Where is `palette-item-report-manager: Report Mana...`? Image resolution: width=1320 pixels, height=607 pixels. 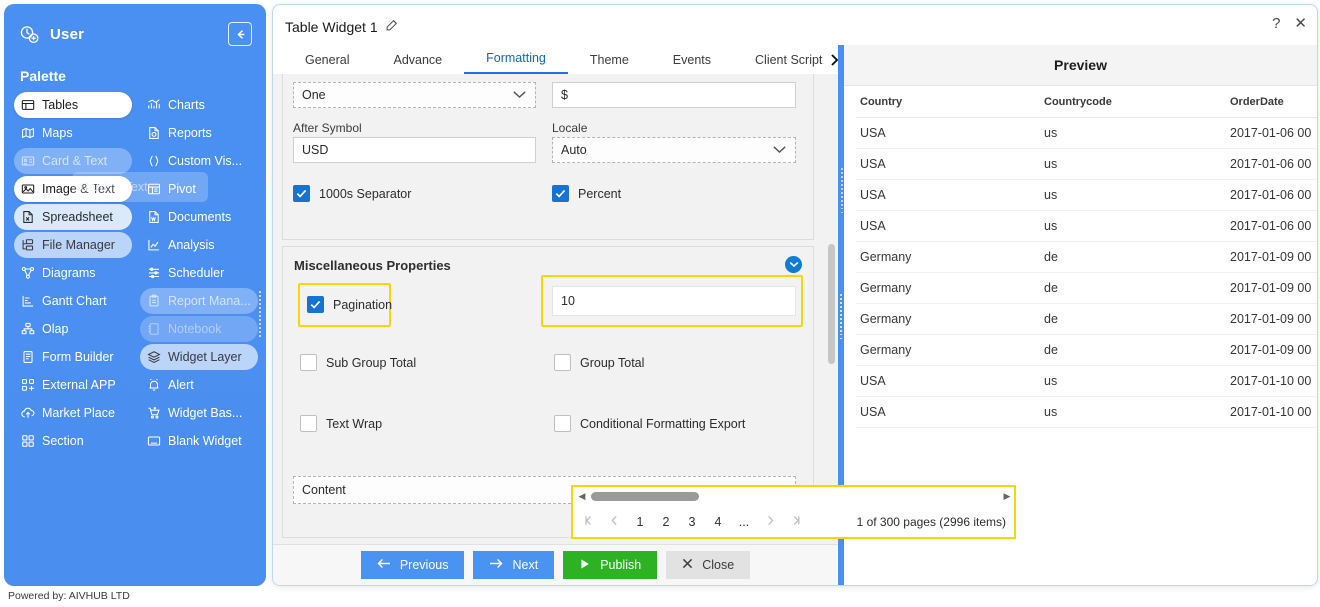 palette-item-report-manager: Report Mana... is located at coordinates (199, 301).